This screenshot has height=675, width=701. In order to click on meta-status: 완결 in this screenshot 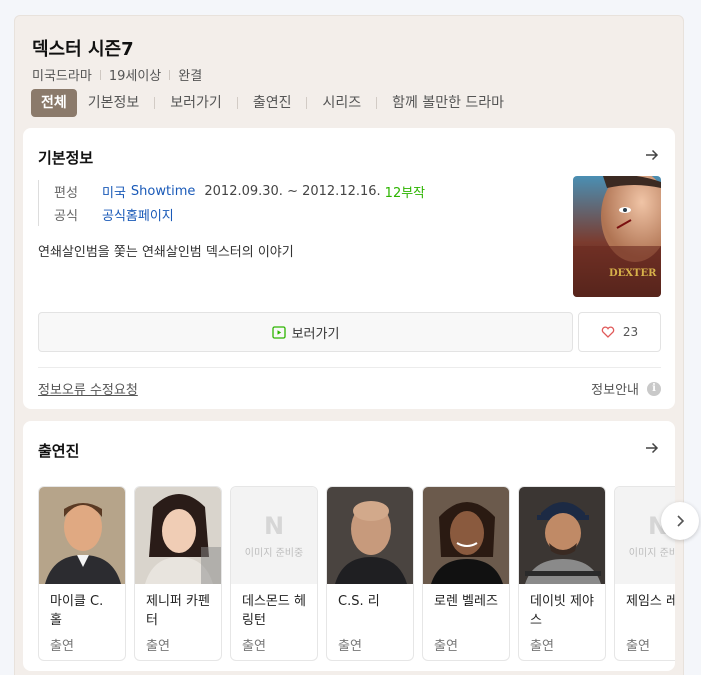, I will do `click(190, 76)`.